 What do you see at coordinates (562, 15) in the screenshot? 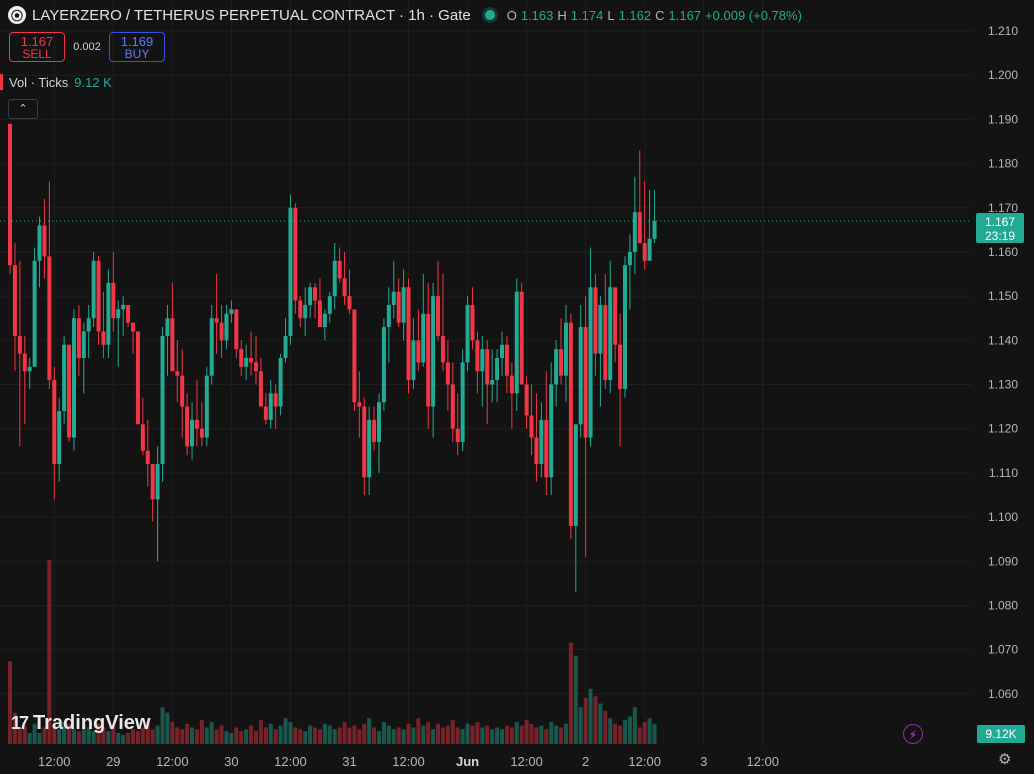
I see `high-label: H` at bounding box center [562, 15].